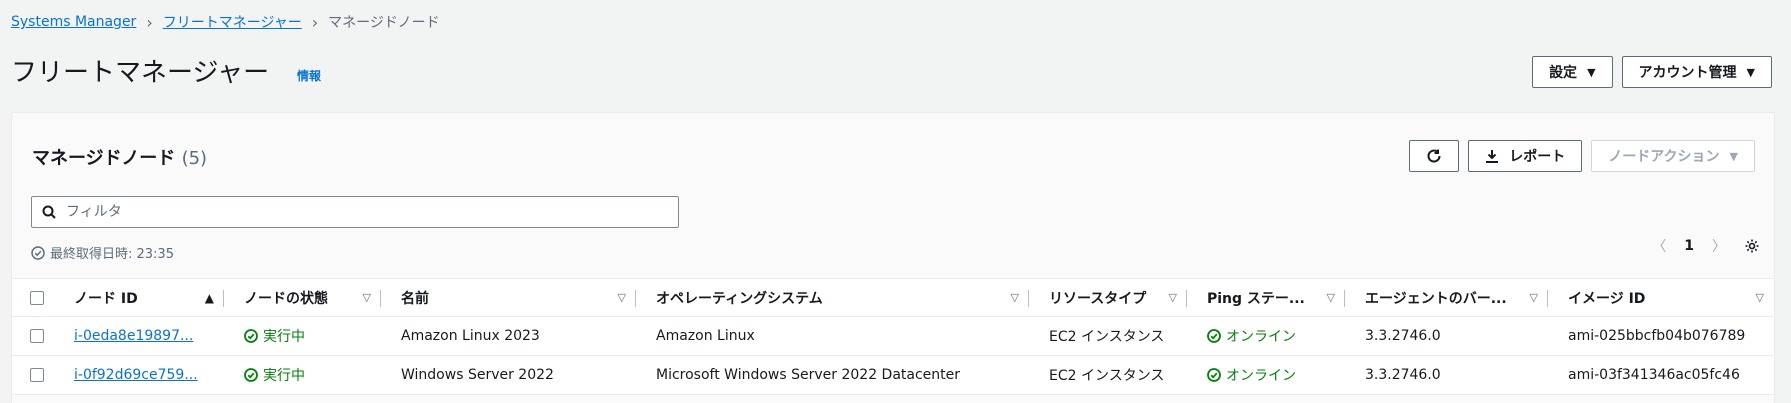 The height and width of the screenshot is (403, 1791). I want to click on refresh-button, so click(1434, 156).